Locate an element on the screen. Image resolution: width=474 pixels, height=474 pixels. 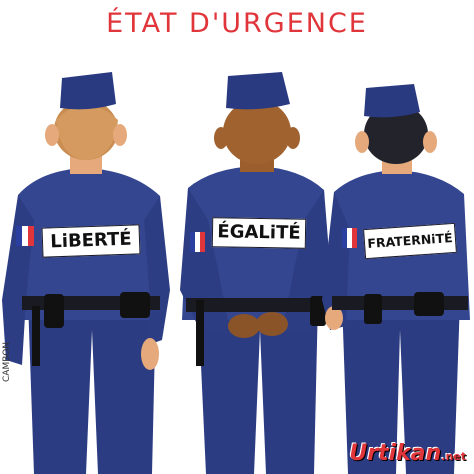
urtikan-logo: Urtikan.net is located at coordinates (407, 453).